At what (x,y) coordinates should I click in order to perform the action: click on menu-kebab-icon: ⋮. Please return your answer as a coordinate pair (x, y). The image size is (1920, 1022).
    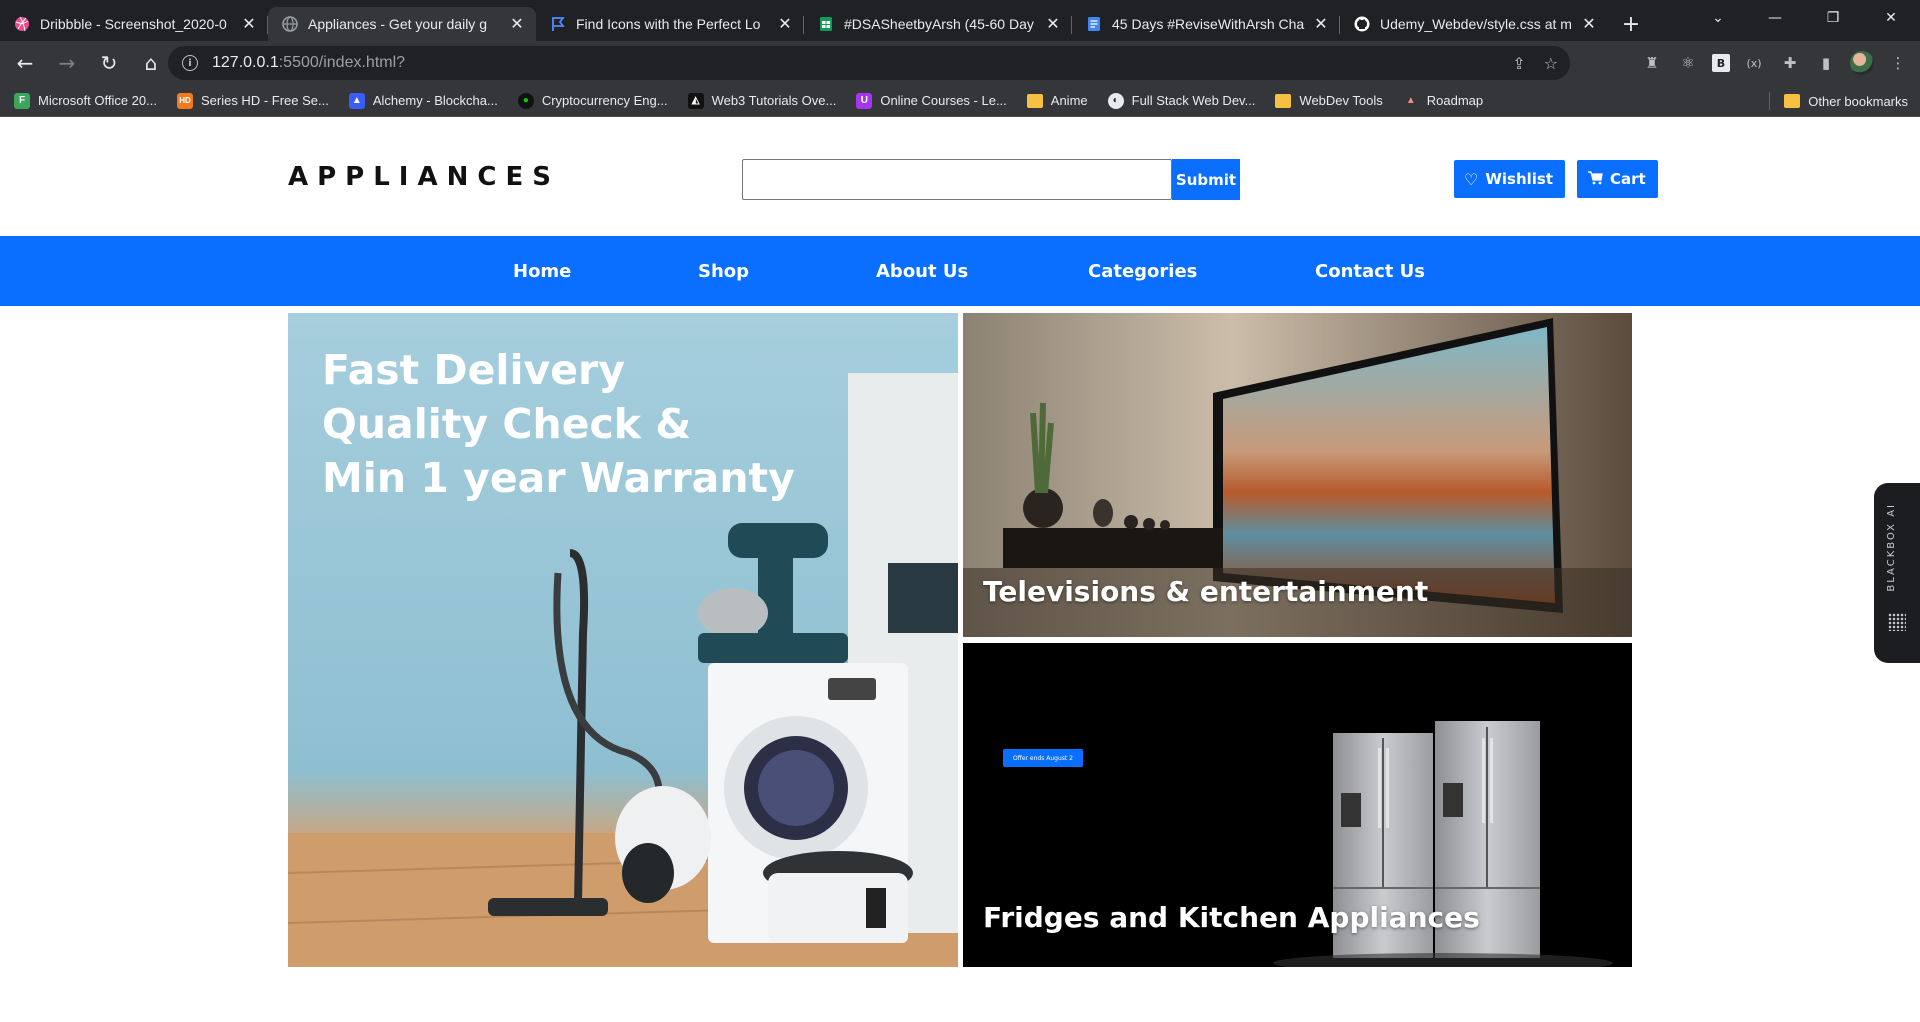
    Looking at the image, I should click on (1898, 63).